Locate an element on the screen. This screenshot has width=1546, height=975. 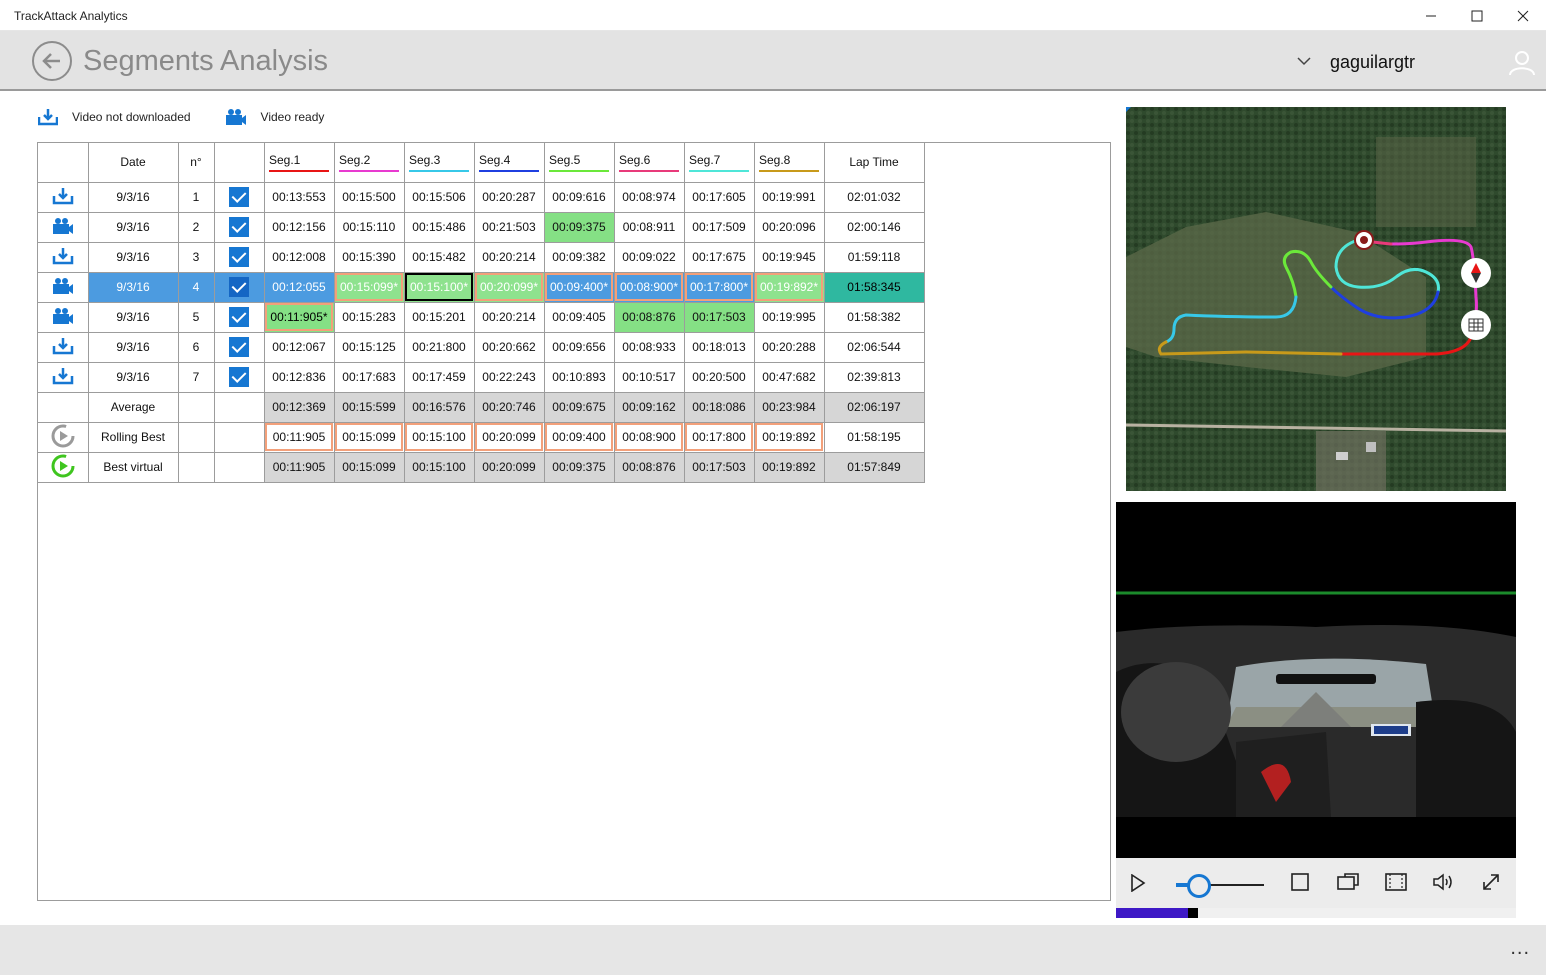
average-segment-cell: 00:20:746 is located at coordinates (509, 407).